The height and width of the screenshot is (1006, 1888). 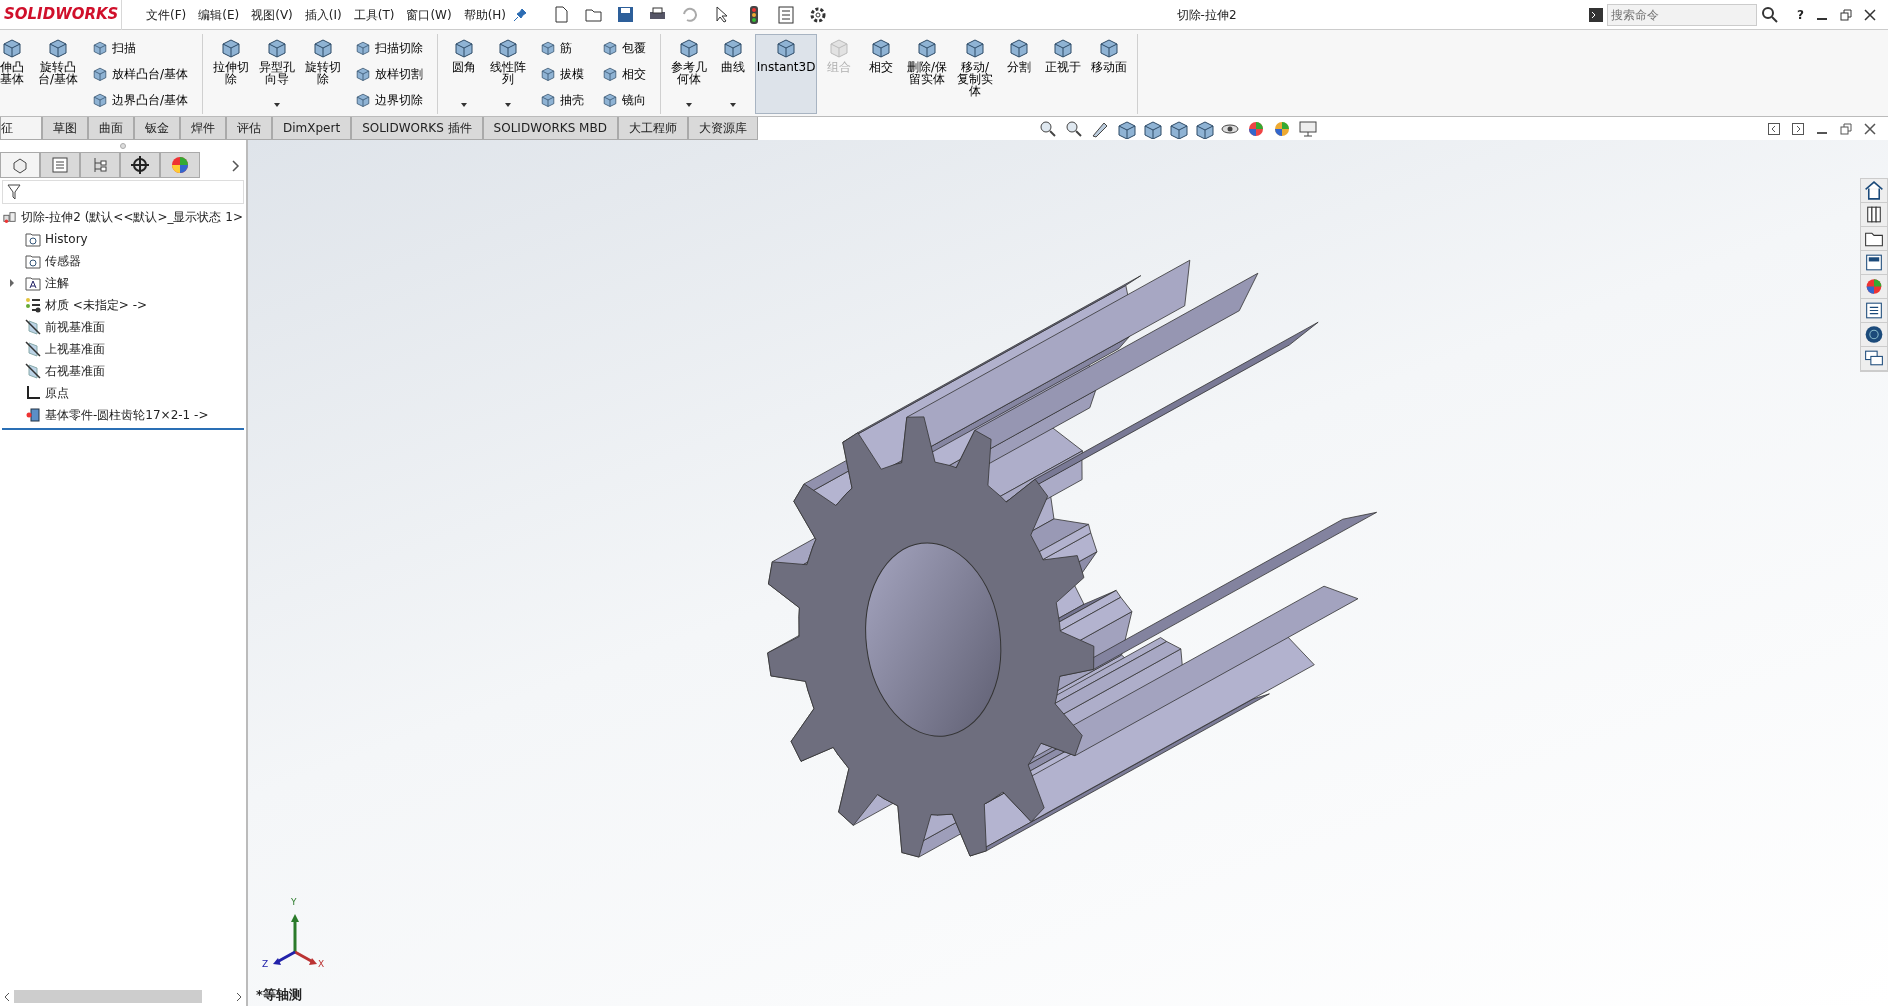 I want to click on annotation-folder-icon, so click(x=33, y=283).